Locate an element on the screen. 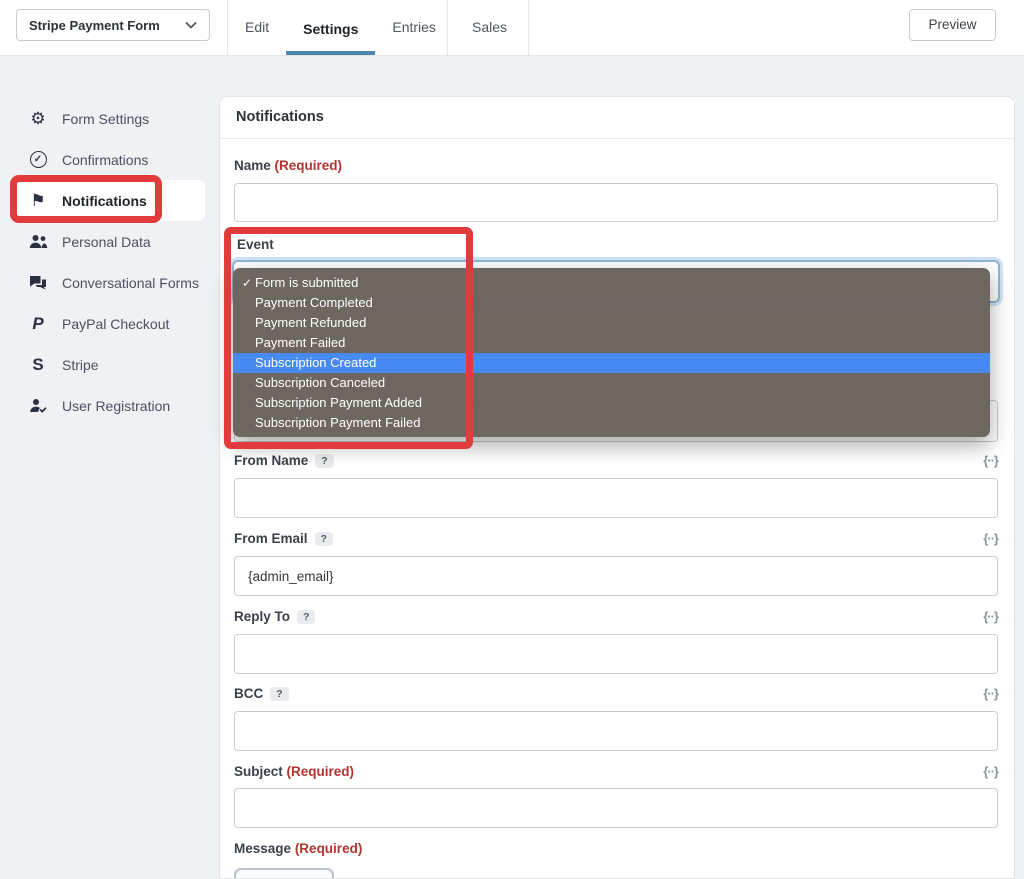  sidebar-item-stripe: S Stripe is located at coordinates (112, 364).